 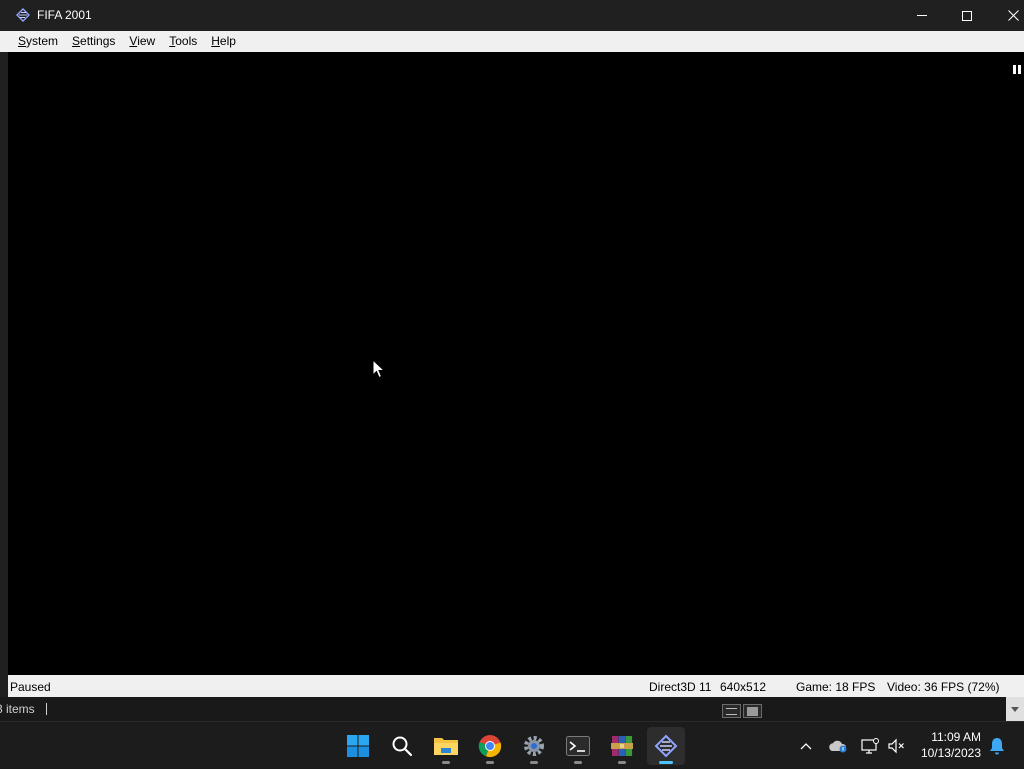 I want to click on show-hidden-icons-button, so click(x=806, y=745).